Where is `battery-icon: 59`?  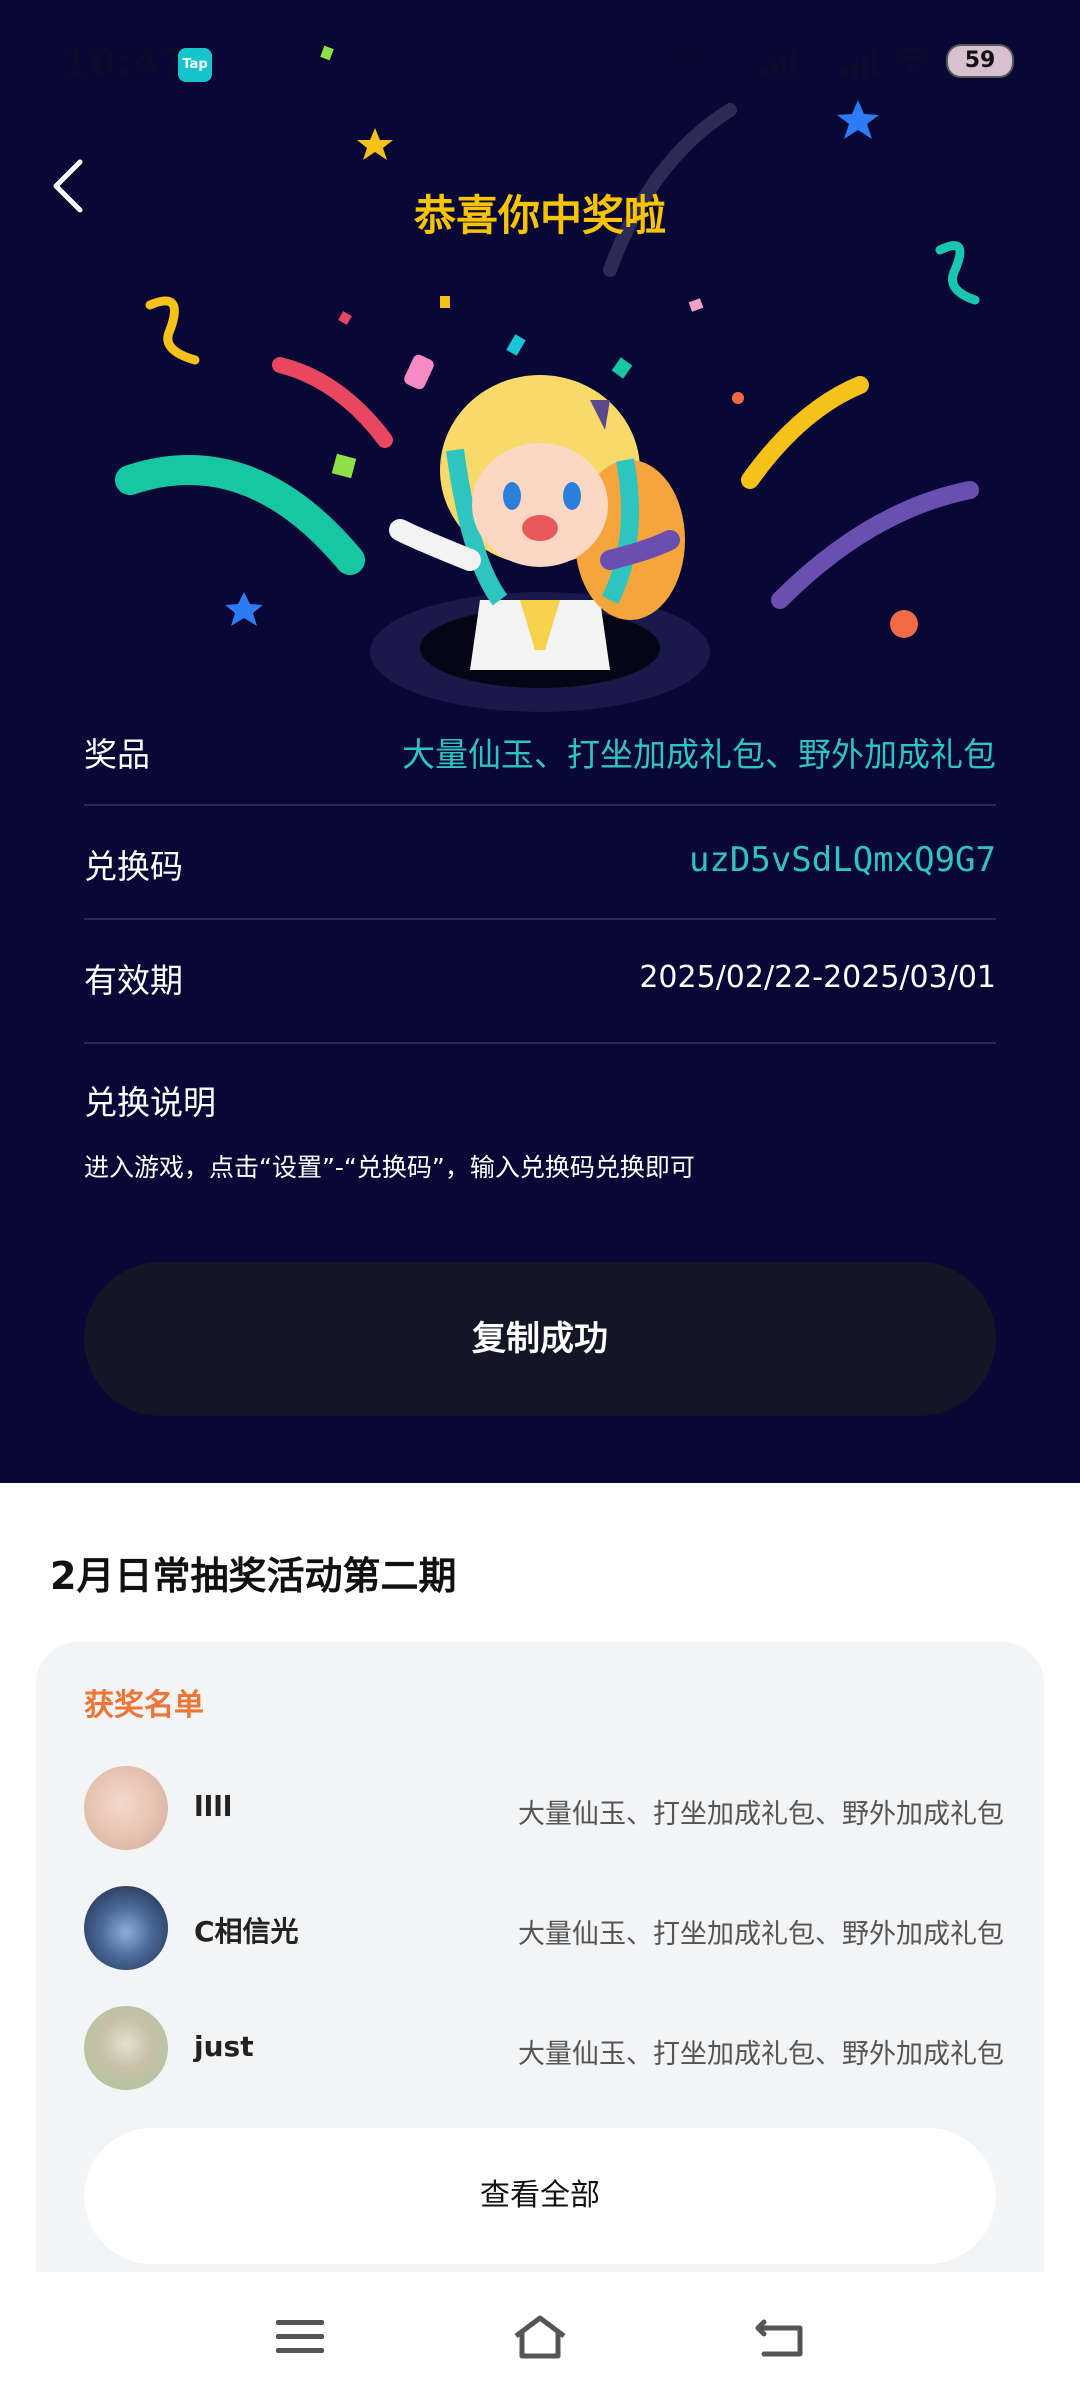
battery-icon: 59 is located at coordinates (980, 61).